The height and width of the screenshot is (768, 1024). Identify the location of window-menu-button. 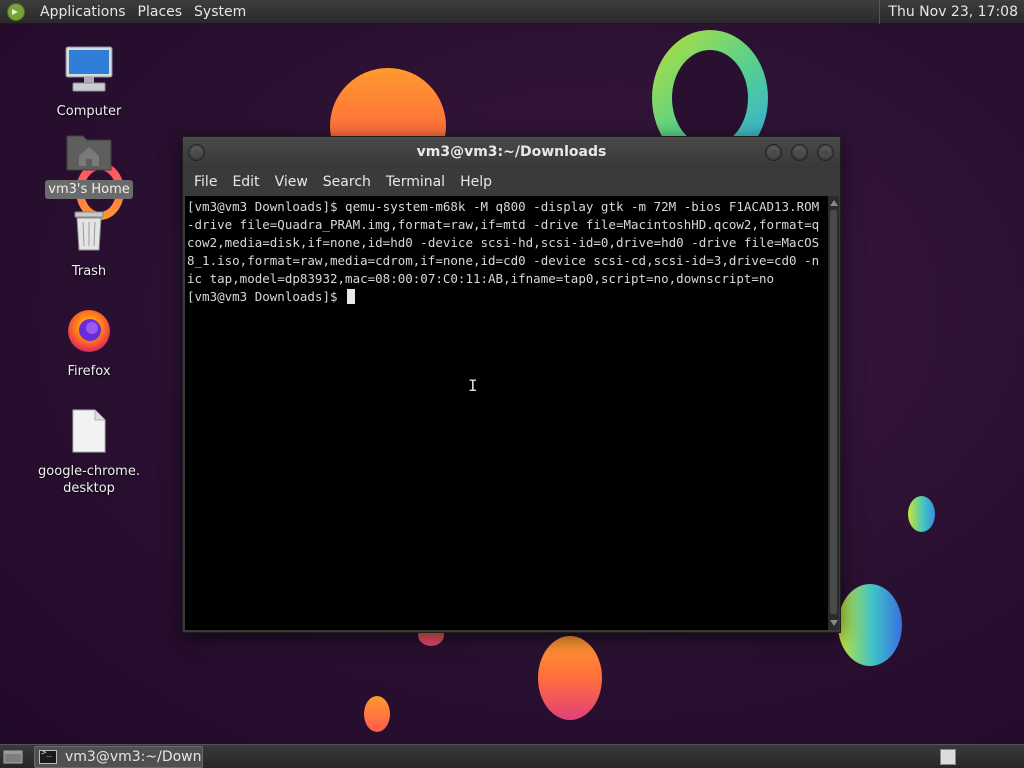
(196, 152).